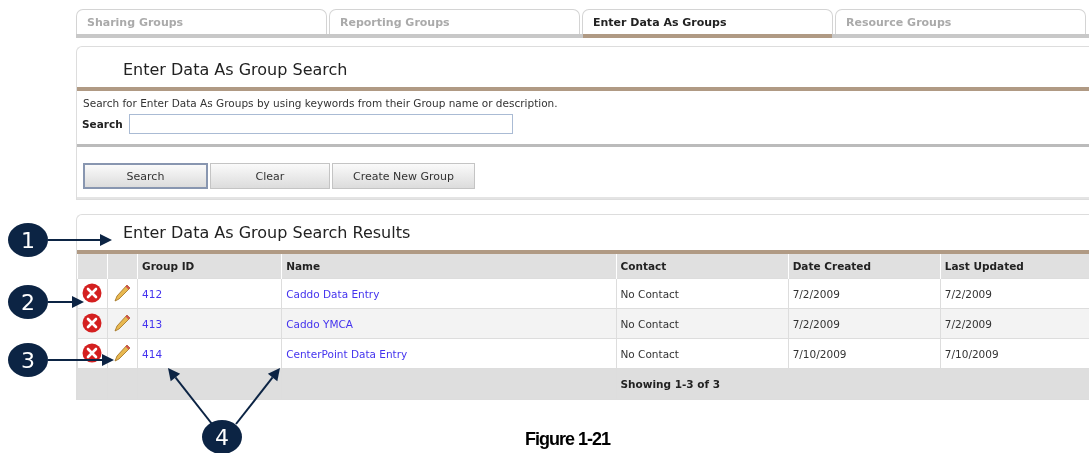  I want to click on callout-marker: 1, so click(28, 240).